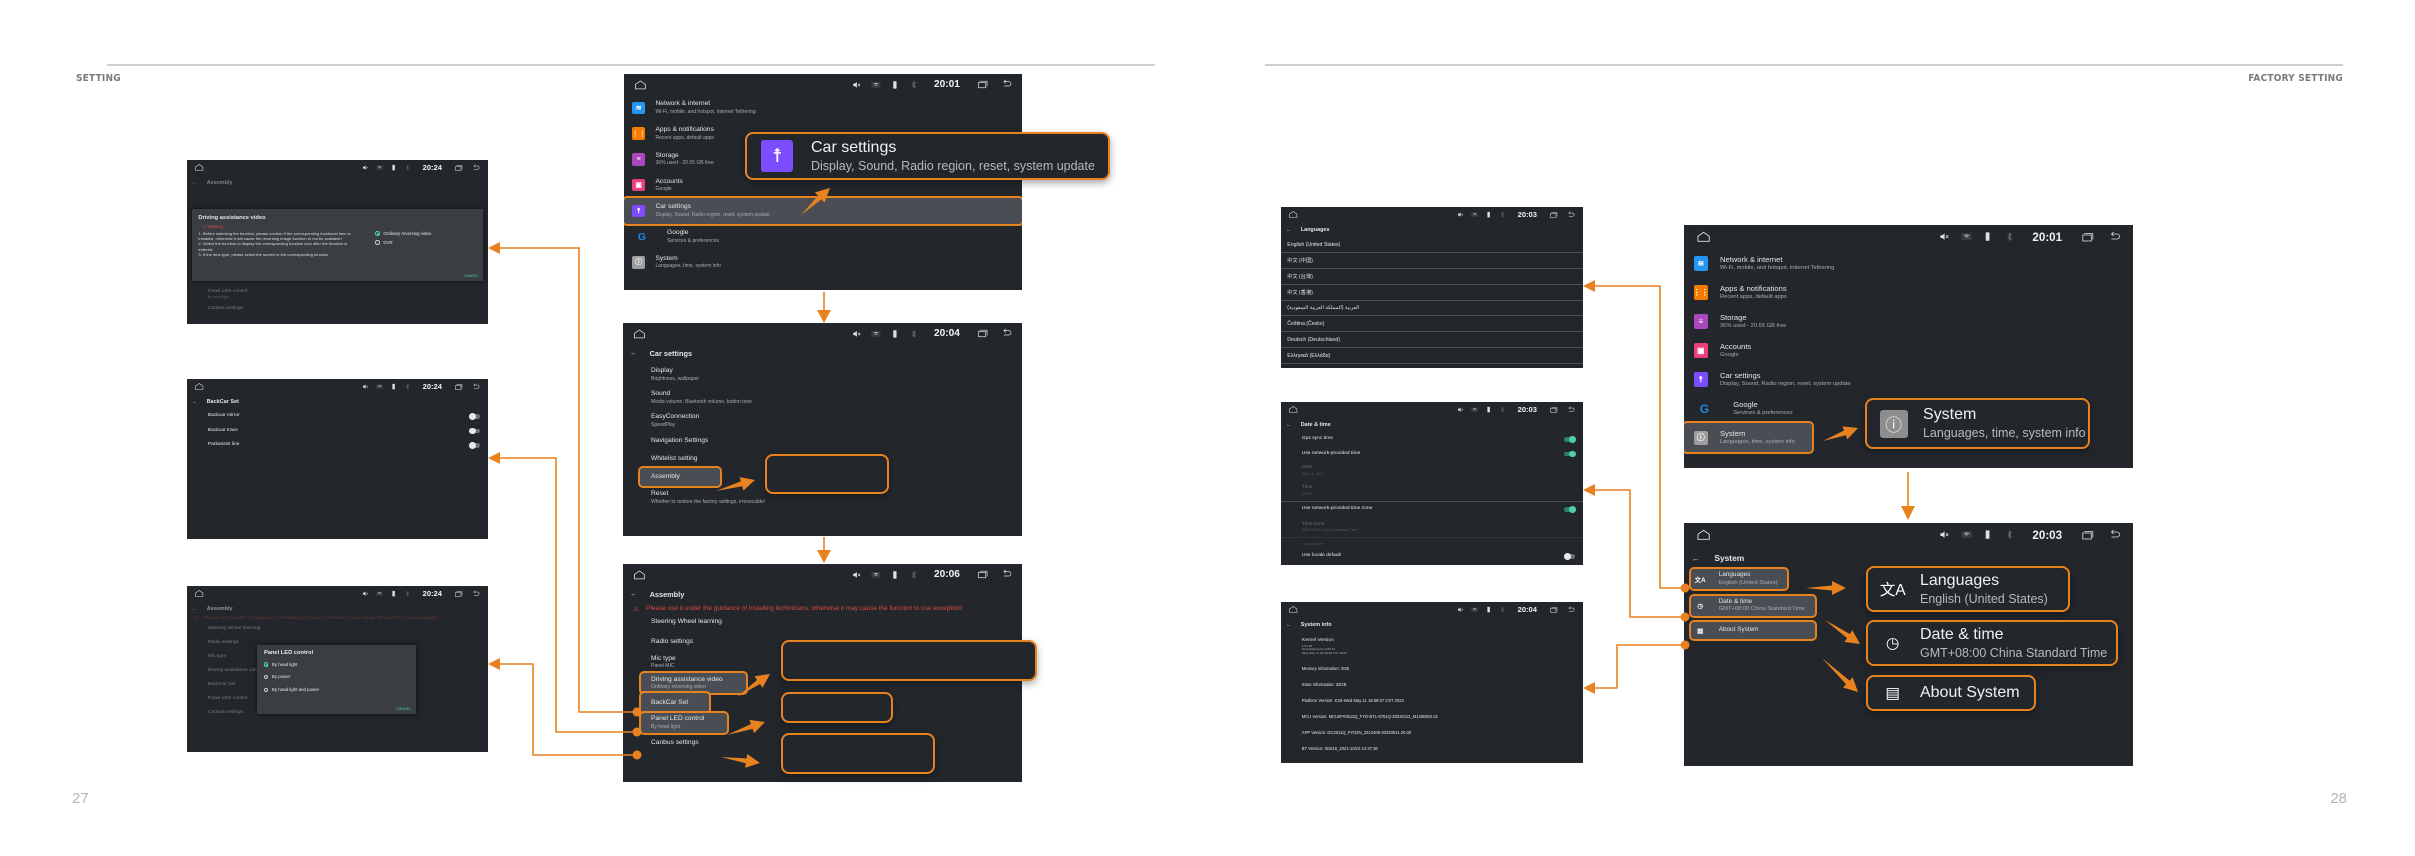 The image size is (2415, 856). Describe the element at coordinates (337, 309) in the screenshot. I see `assembly-item: Canbus settings` at that location.